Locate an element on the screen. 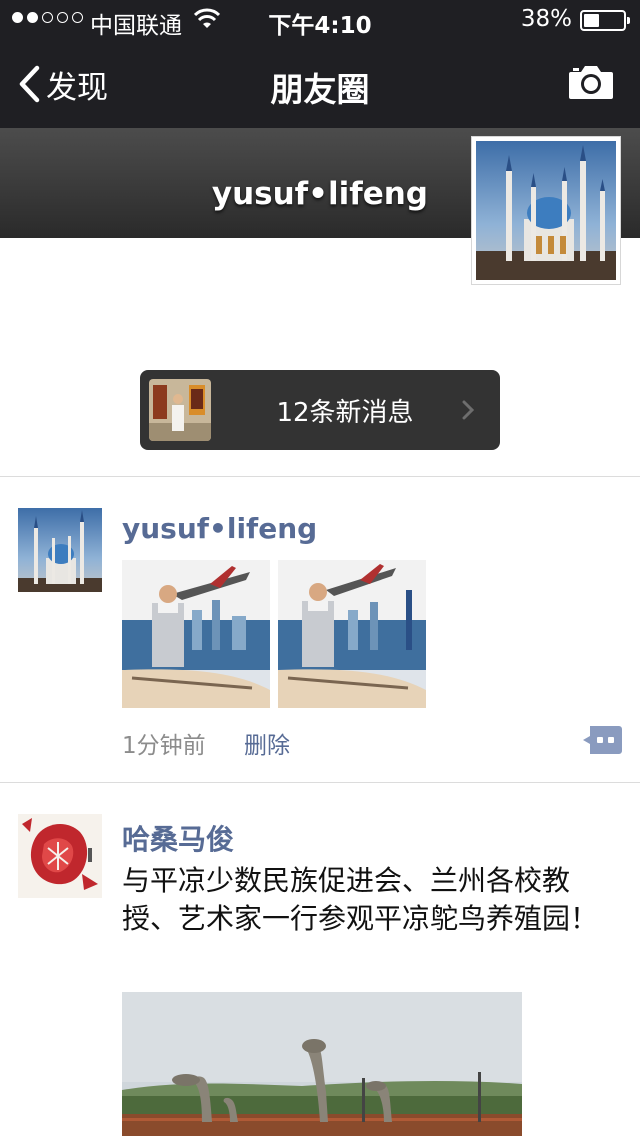 Image resolution: width=640 pixels, height=1136 pixels. navigation-bar: 发现 朋友圈 is located at coordinates (320, 84).